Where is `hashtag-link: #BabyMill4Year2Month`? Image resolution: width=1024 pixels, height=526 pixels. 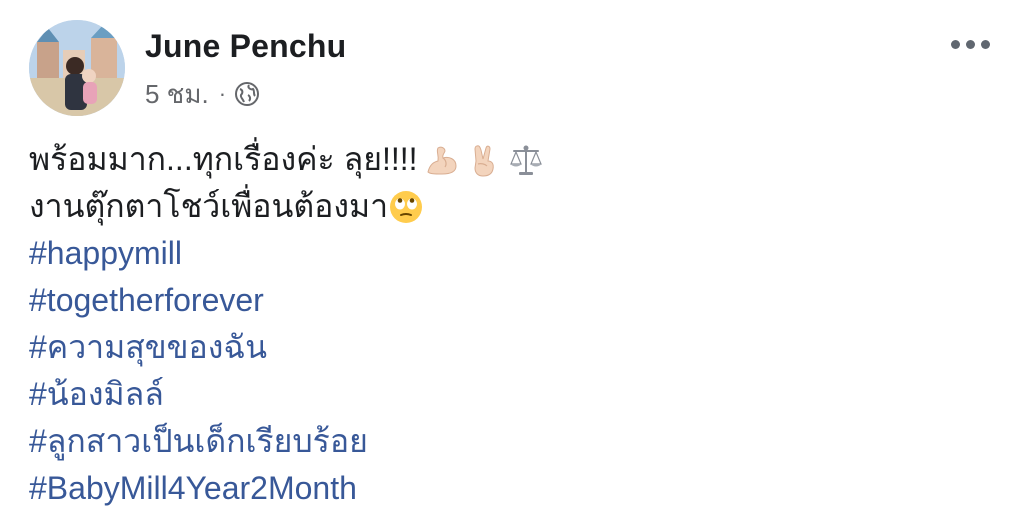
hashtag-link: #BabyMill4Year2Month is located at coordinates (193, 488).